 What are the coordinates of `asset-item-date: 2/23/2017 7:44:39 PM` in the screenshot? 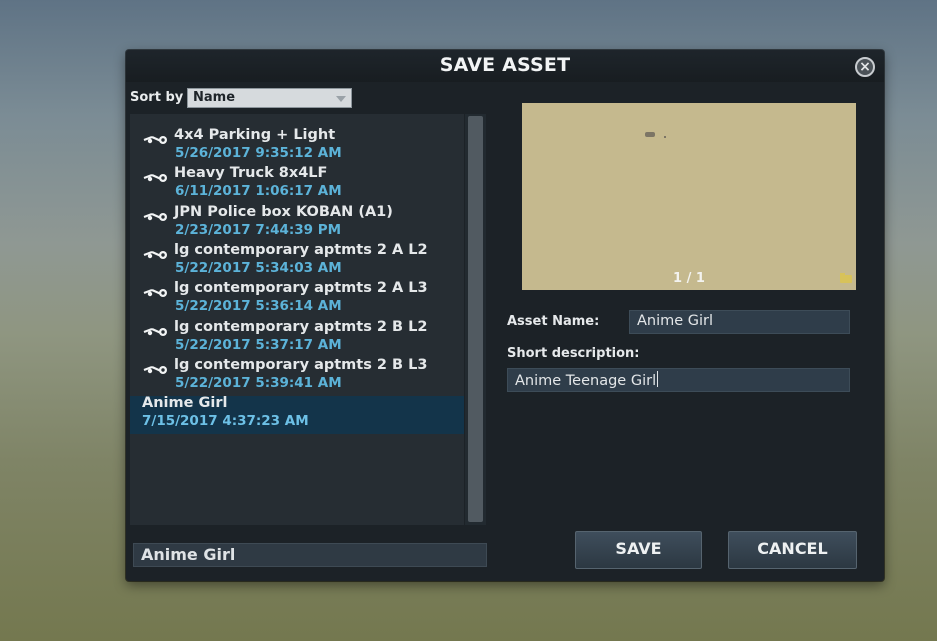 It's located at (258, 229).